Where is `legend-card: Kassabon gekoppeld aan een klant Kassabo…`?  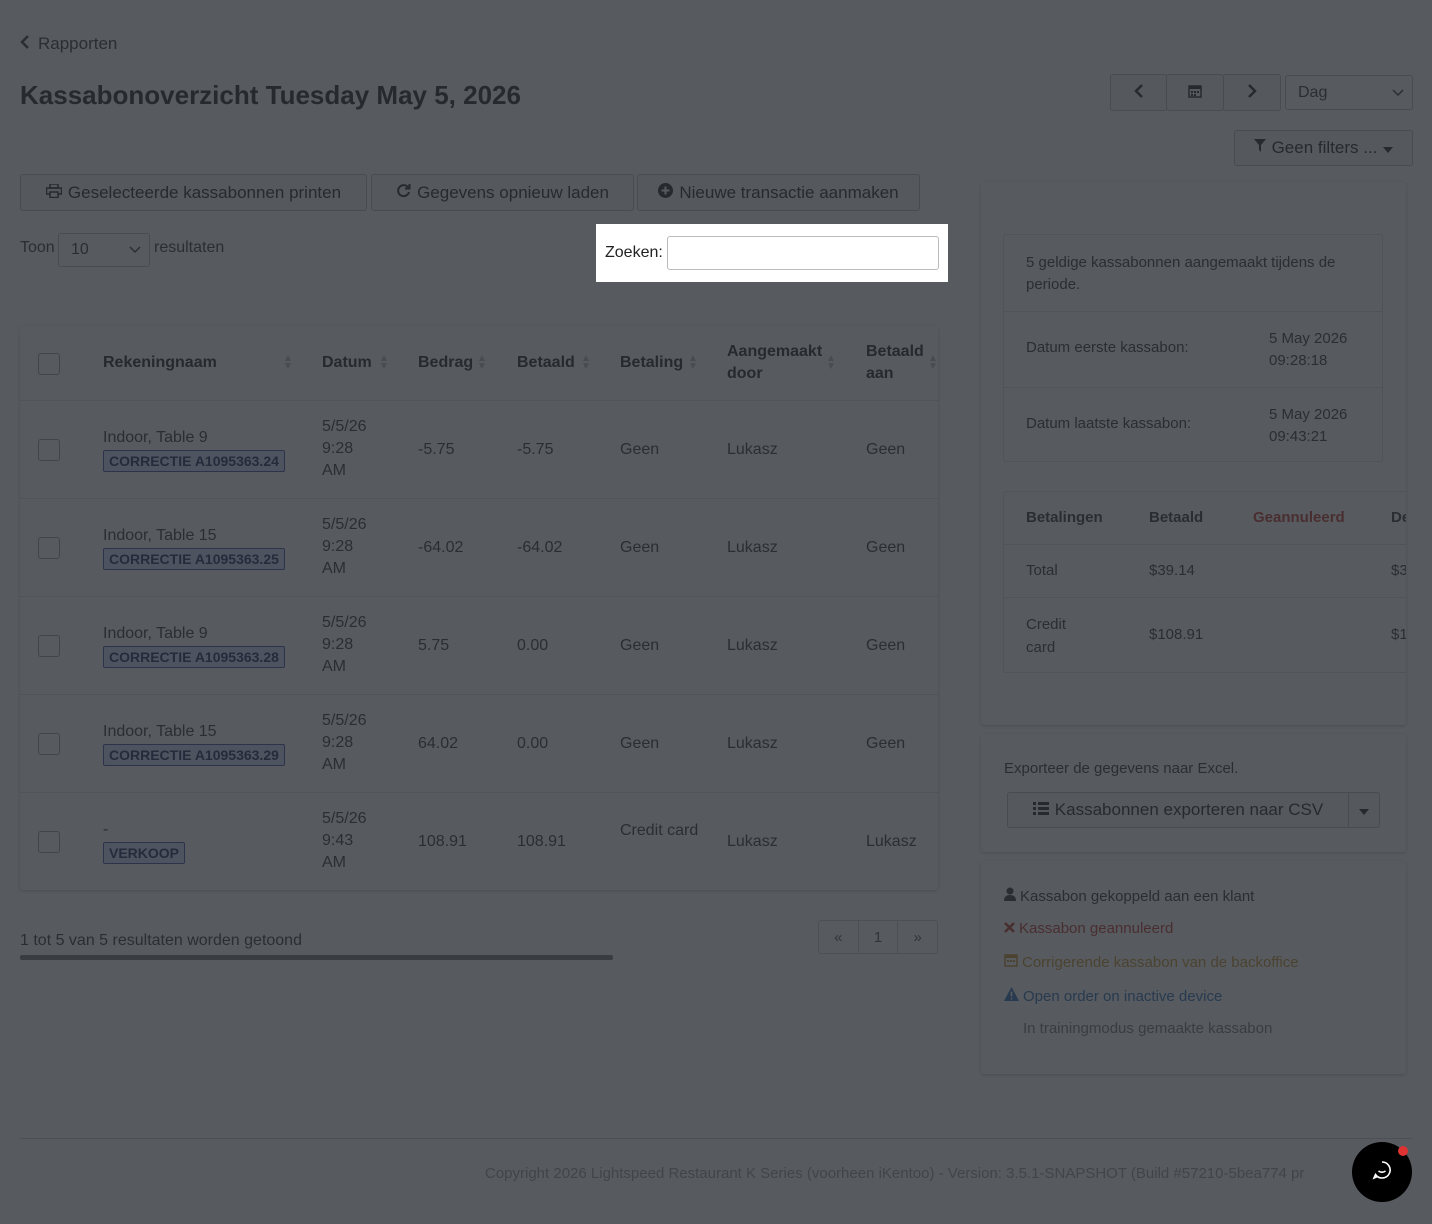
legend-card: Kassabon gekoppeld aan een klant Kassabo… is located at coordinates (1193, 967).